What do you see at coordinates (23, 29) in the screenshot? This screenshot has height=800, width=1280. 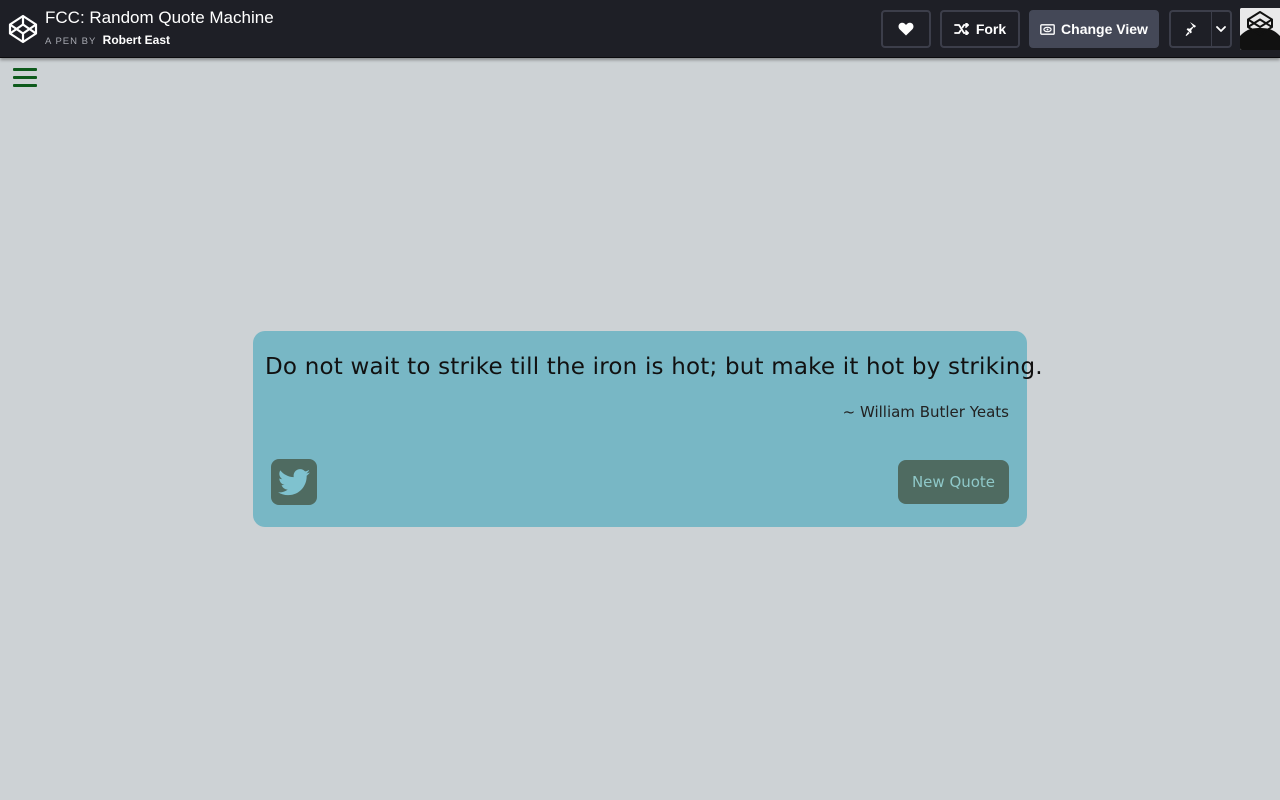 I see `codepen-logo-icon` at bounding box center [23, 29].